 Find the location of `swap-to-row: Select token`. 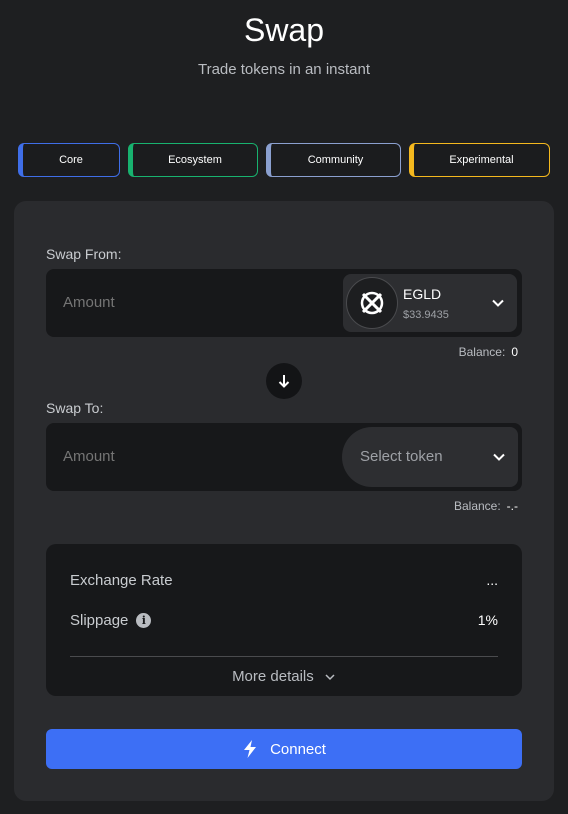

swap-to-row: Select token is located at coordinates (284, 457).